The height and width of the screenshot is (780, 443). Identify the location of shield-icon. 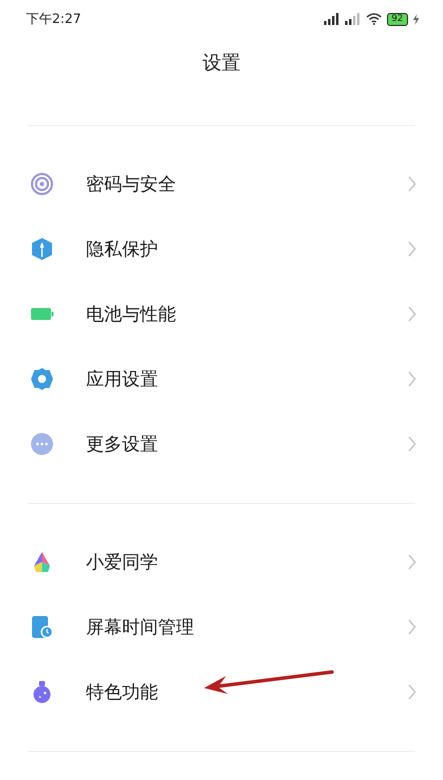
(42, 248).